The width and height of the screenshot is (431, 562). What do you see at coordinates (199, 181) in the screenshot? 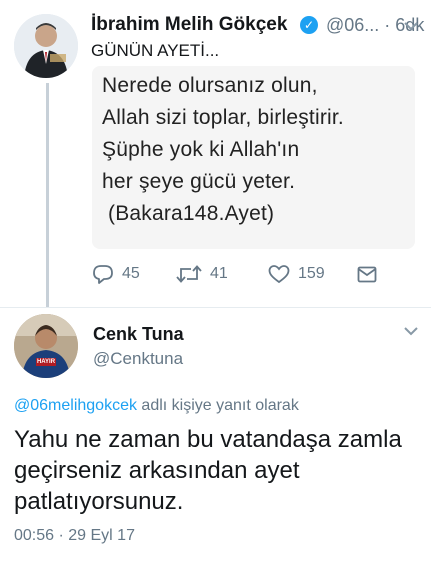
I see `quote-line-4: her şeye gücü yeter.` at bounding box center [199, 181].